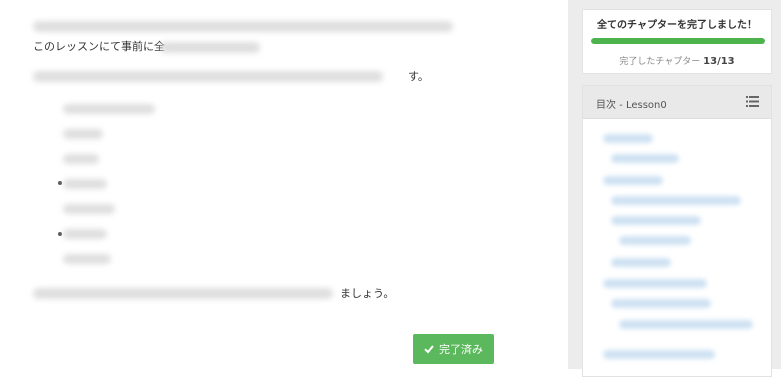  I want to click on progress-bar-fill, so click(678, 41).